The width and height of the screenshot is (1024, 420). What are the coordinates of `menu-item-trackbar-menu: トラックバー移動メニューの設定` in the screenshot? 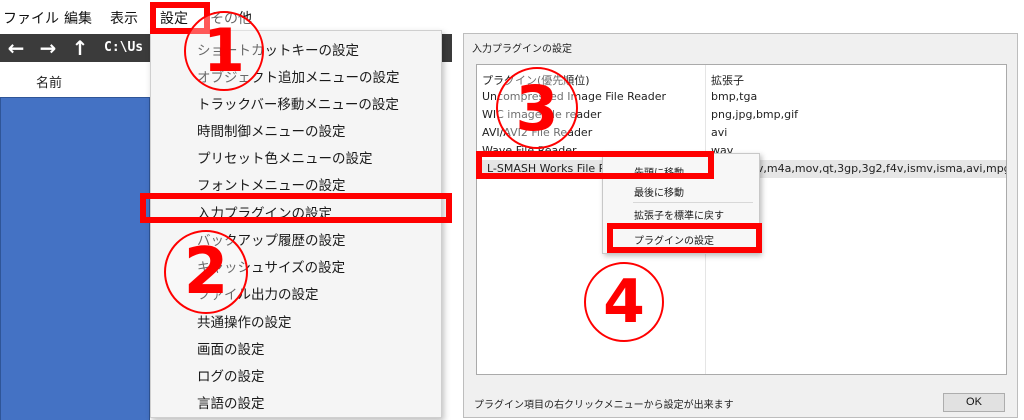 It's located at (298, 103).